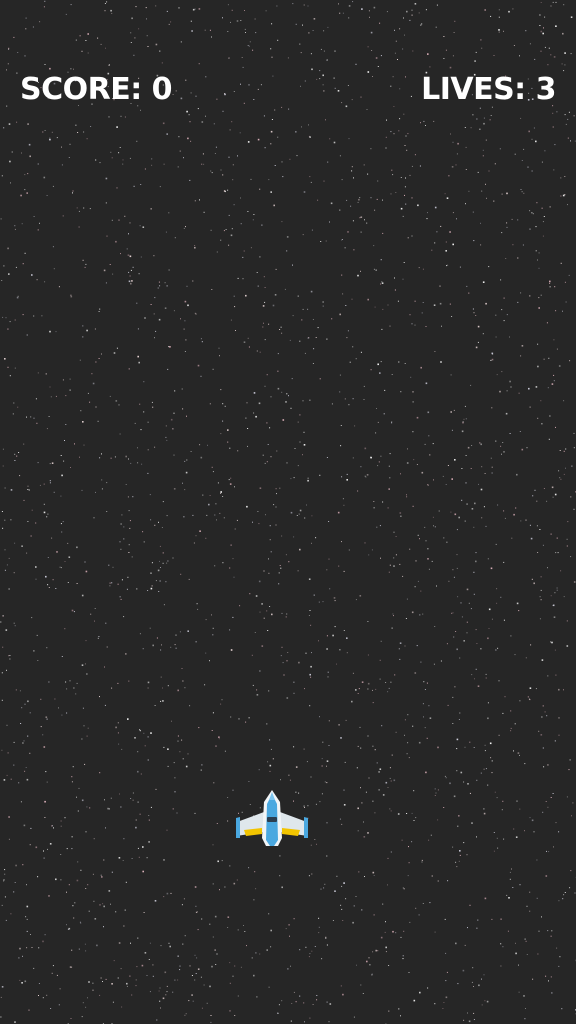 Image resolution: width=576 pixels, height=1024 pixels. What do you see at coordinates (81, 89) in the screenshot?
I see `score-label: SCORE:` at bounding box center [81, 89].